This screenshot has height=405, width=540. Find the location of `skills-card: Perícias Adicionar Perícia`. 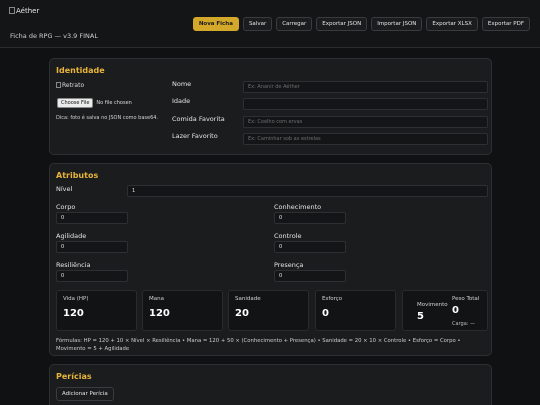

skills-card: Perícias Adicionar Perícia is located at coordinates (270, 384).